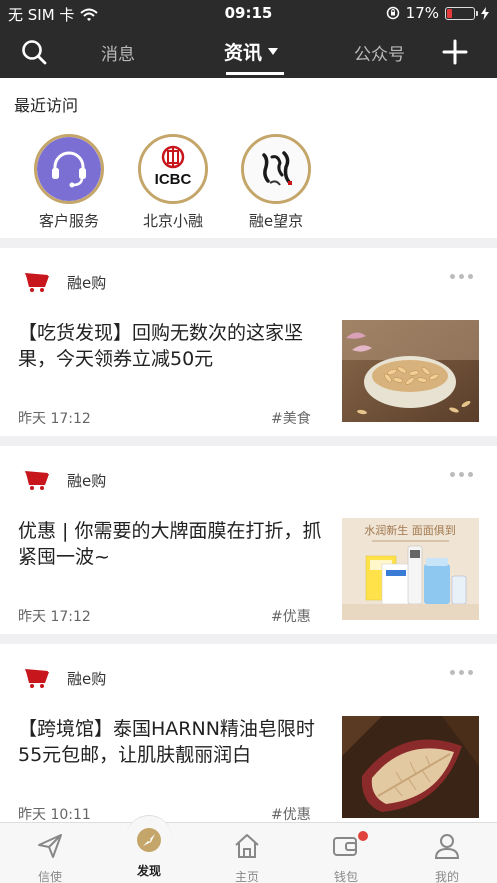  What do you see at coordinates (422, 13) in the screenshot?
I see `battery-percent: 17%` at bounding box center [422, 13].